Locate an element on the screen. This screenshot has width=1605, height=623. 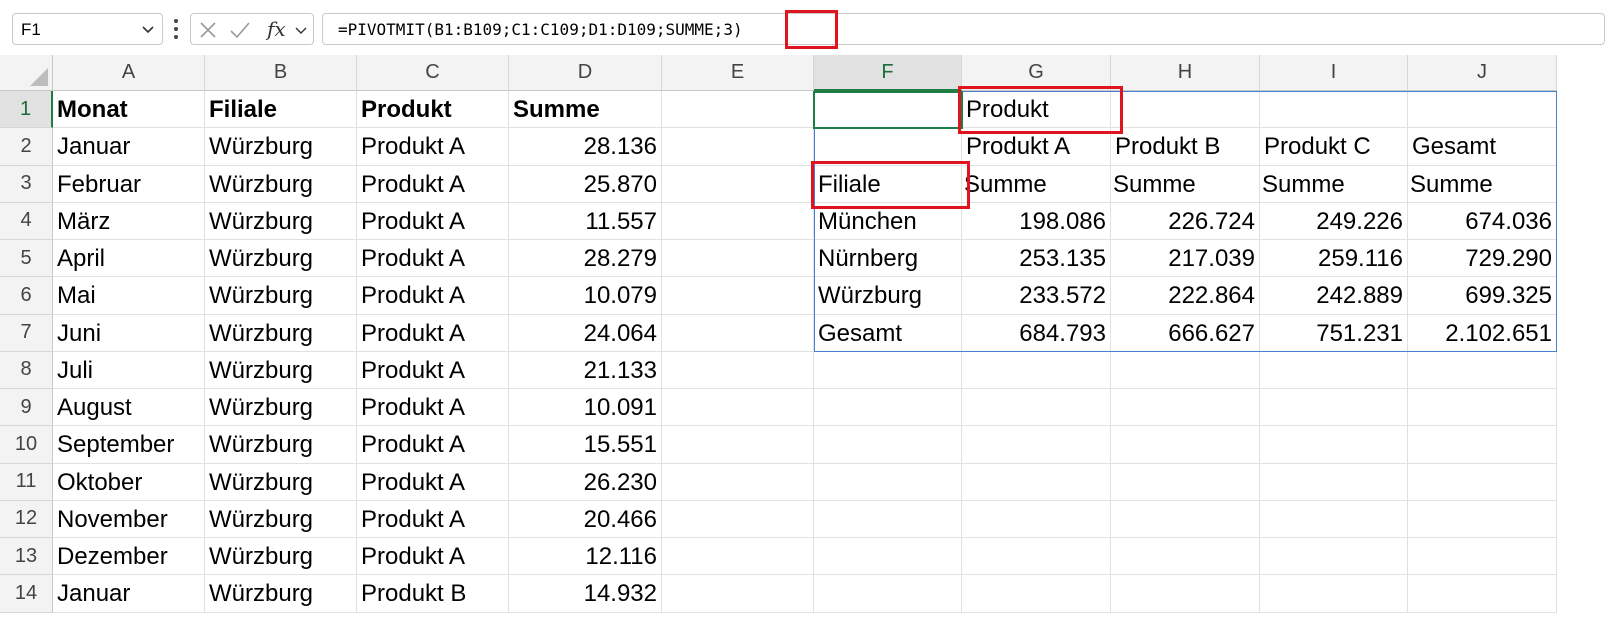
cell-B2: Würzburg is located at coordinates (281, 147).